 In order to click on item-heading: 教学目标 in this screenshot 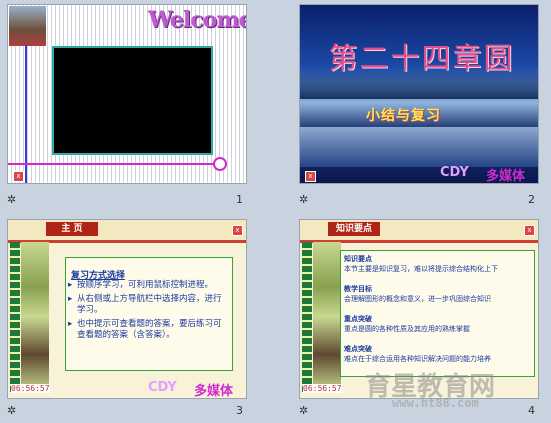, I will do `click(358, 289)`.